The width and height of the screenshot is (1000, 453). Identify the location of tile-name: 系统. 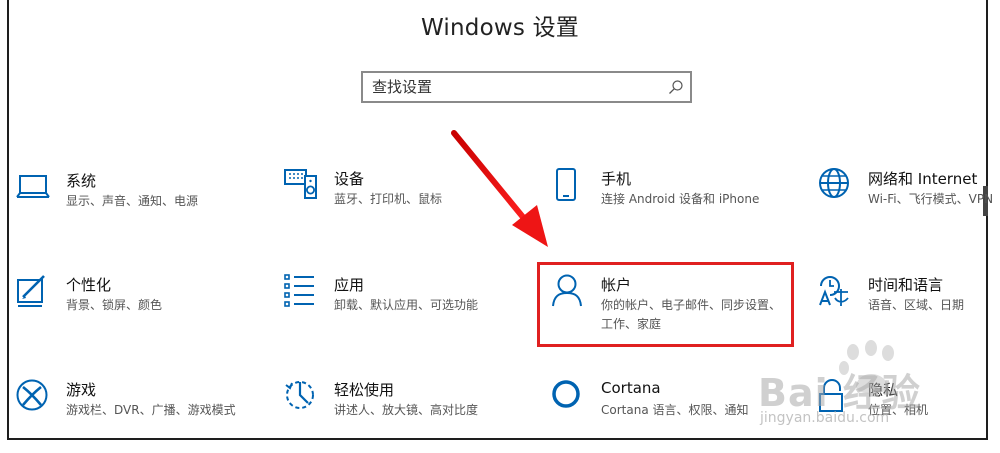
(81, 181).